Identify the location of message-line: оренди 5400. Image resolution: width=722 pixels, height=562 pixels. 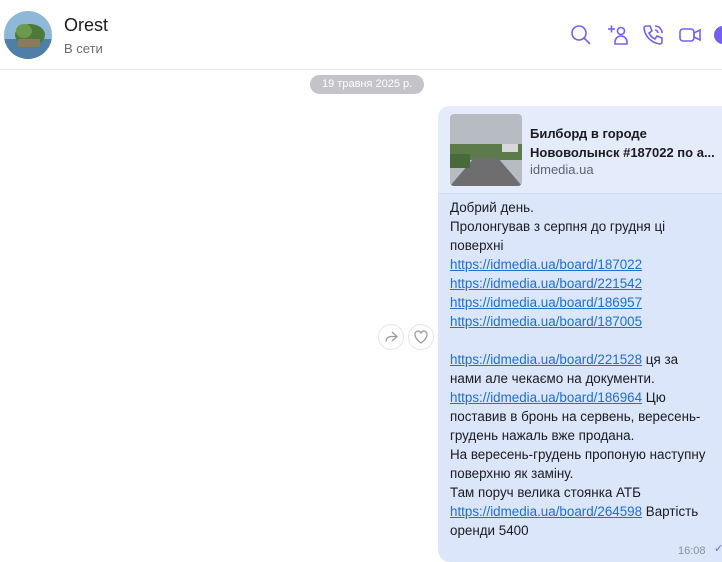
(489, 530).